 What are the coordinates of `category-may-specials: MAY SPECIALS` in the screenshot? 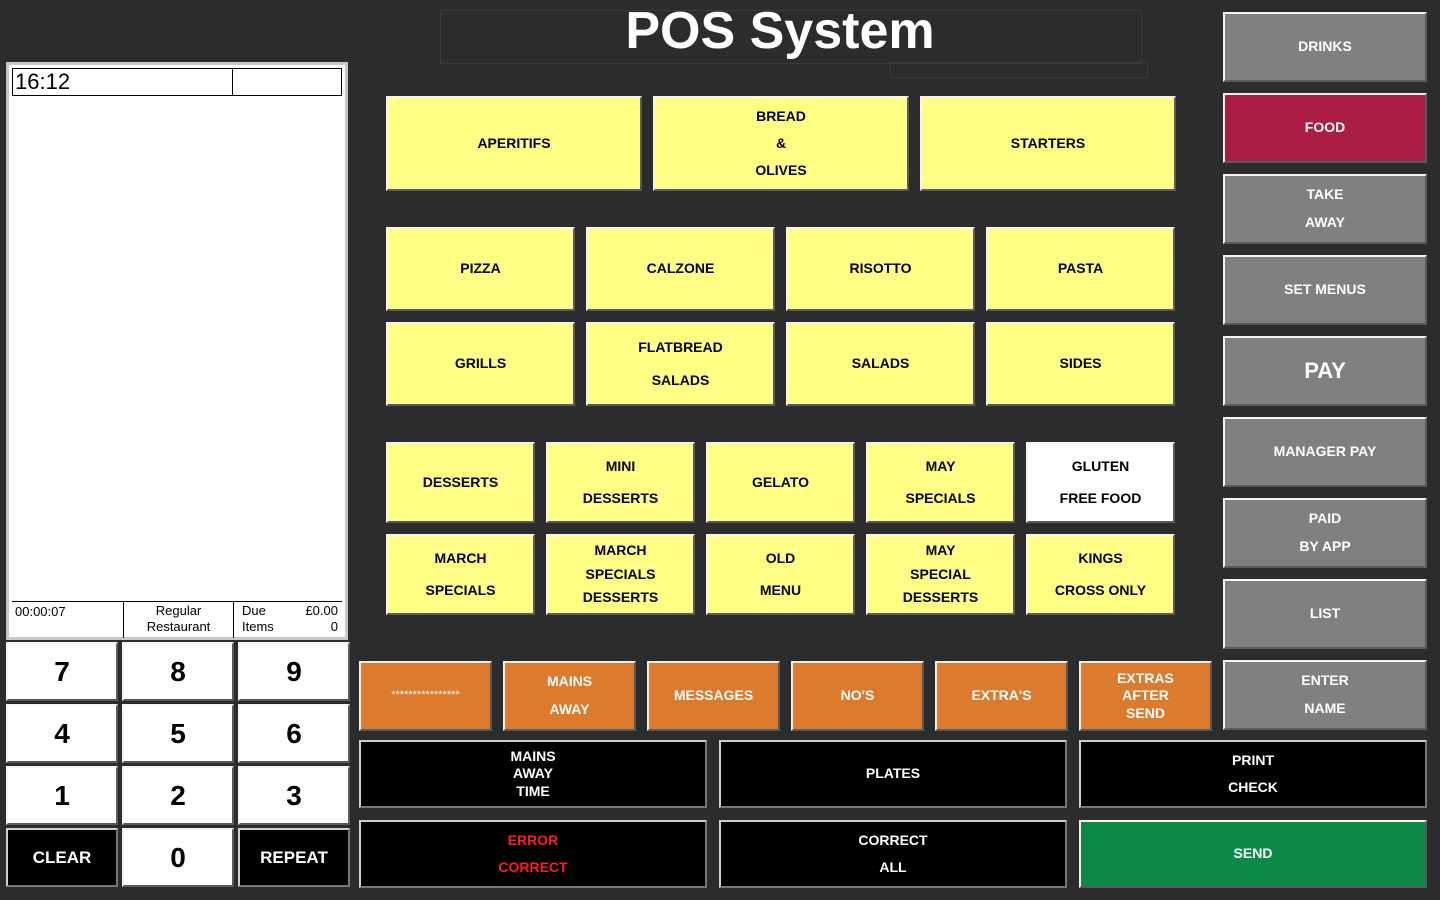 It's located at (940, 482).